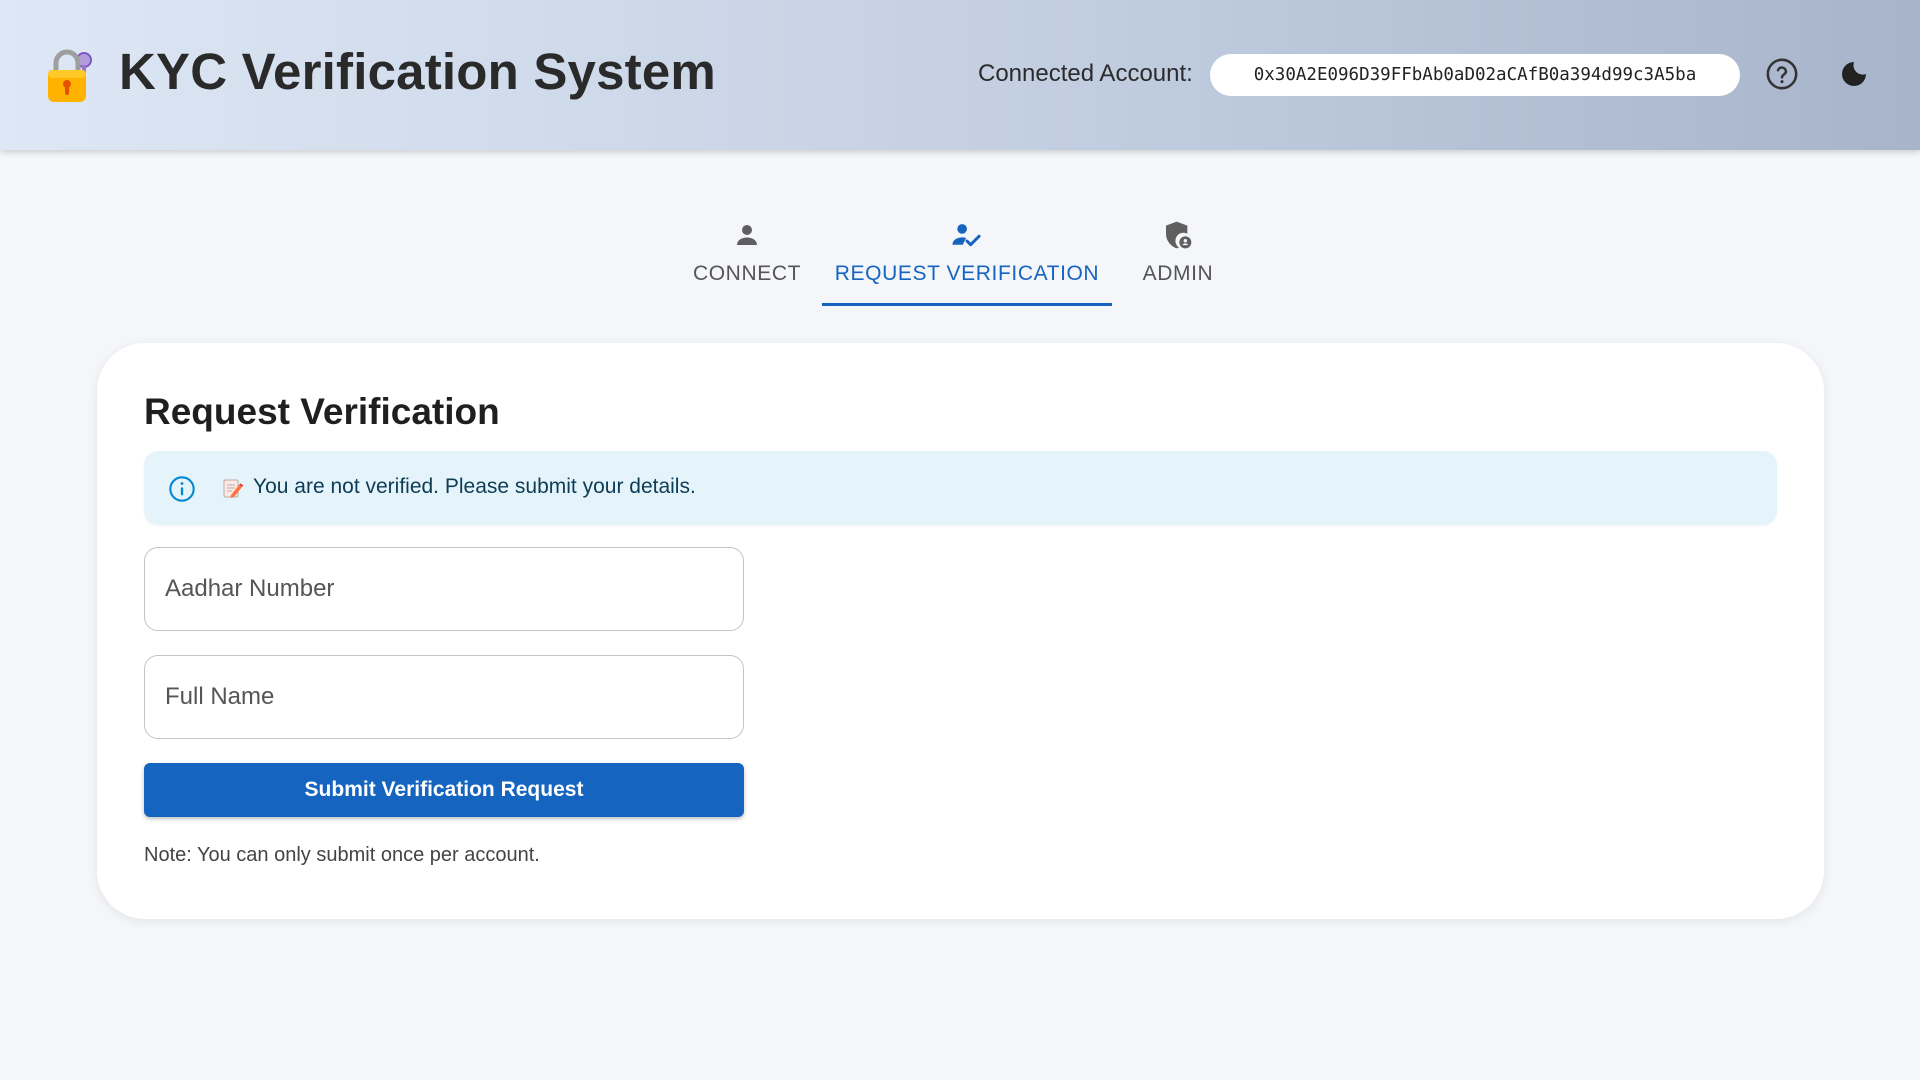  What do you see at coordinates (233, 488) in the screenshot?
I see `memo-icon` at bounding box center [233, 488].